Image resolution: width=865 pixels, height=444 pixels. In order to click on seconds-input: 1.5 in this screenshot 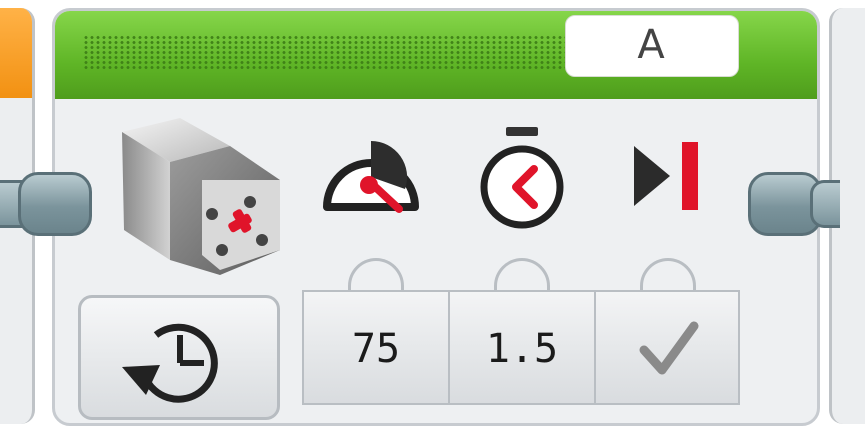, I will do `click(522, 347)`.